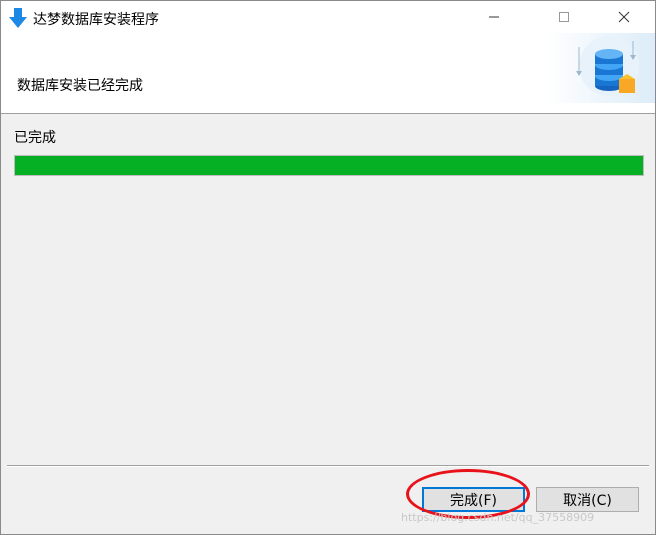 This screenshot has height=535, width=656. I want to click on finish-button: 完成(F), so click(473, 499).